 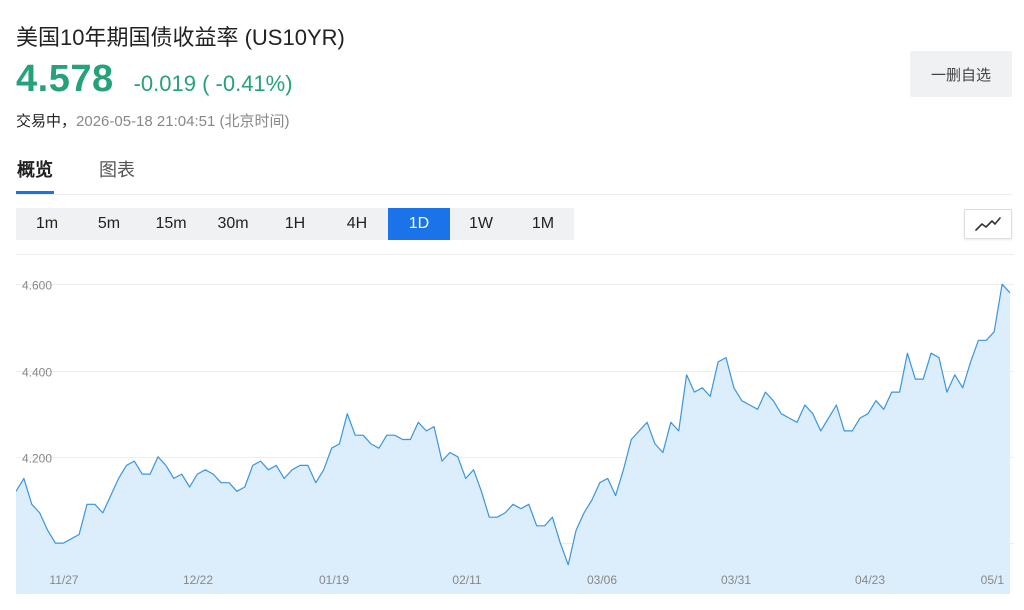 What do you see at coordinates (736, 580) in the screenshot?
I see `x-tick-label: 03/31` at bounding box center [736, 580].